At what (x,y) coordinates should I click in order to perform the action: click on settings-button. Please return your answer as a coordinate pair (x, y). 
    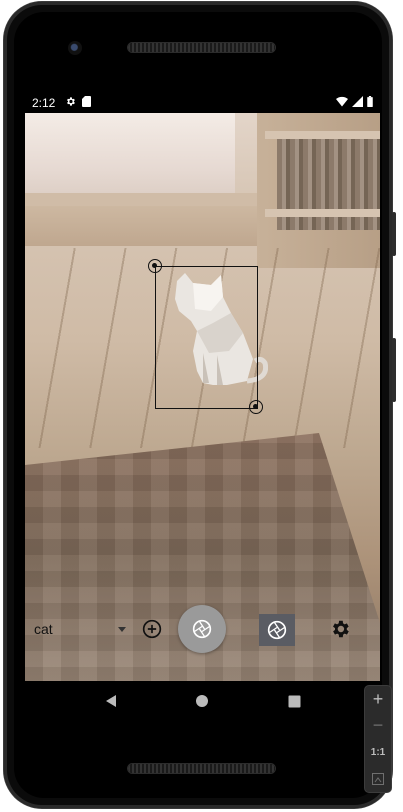
    Looking at the image, I should click on (340, 629).